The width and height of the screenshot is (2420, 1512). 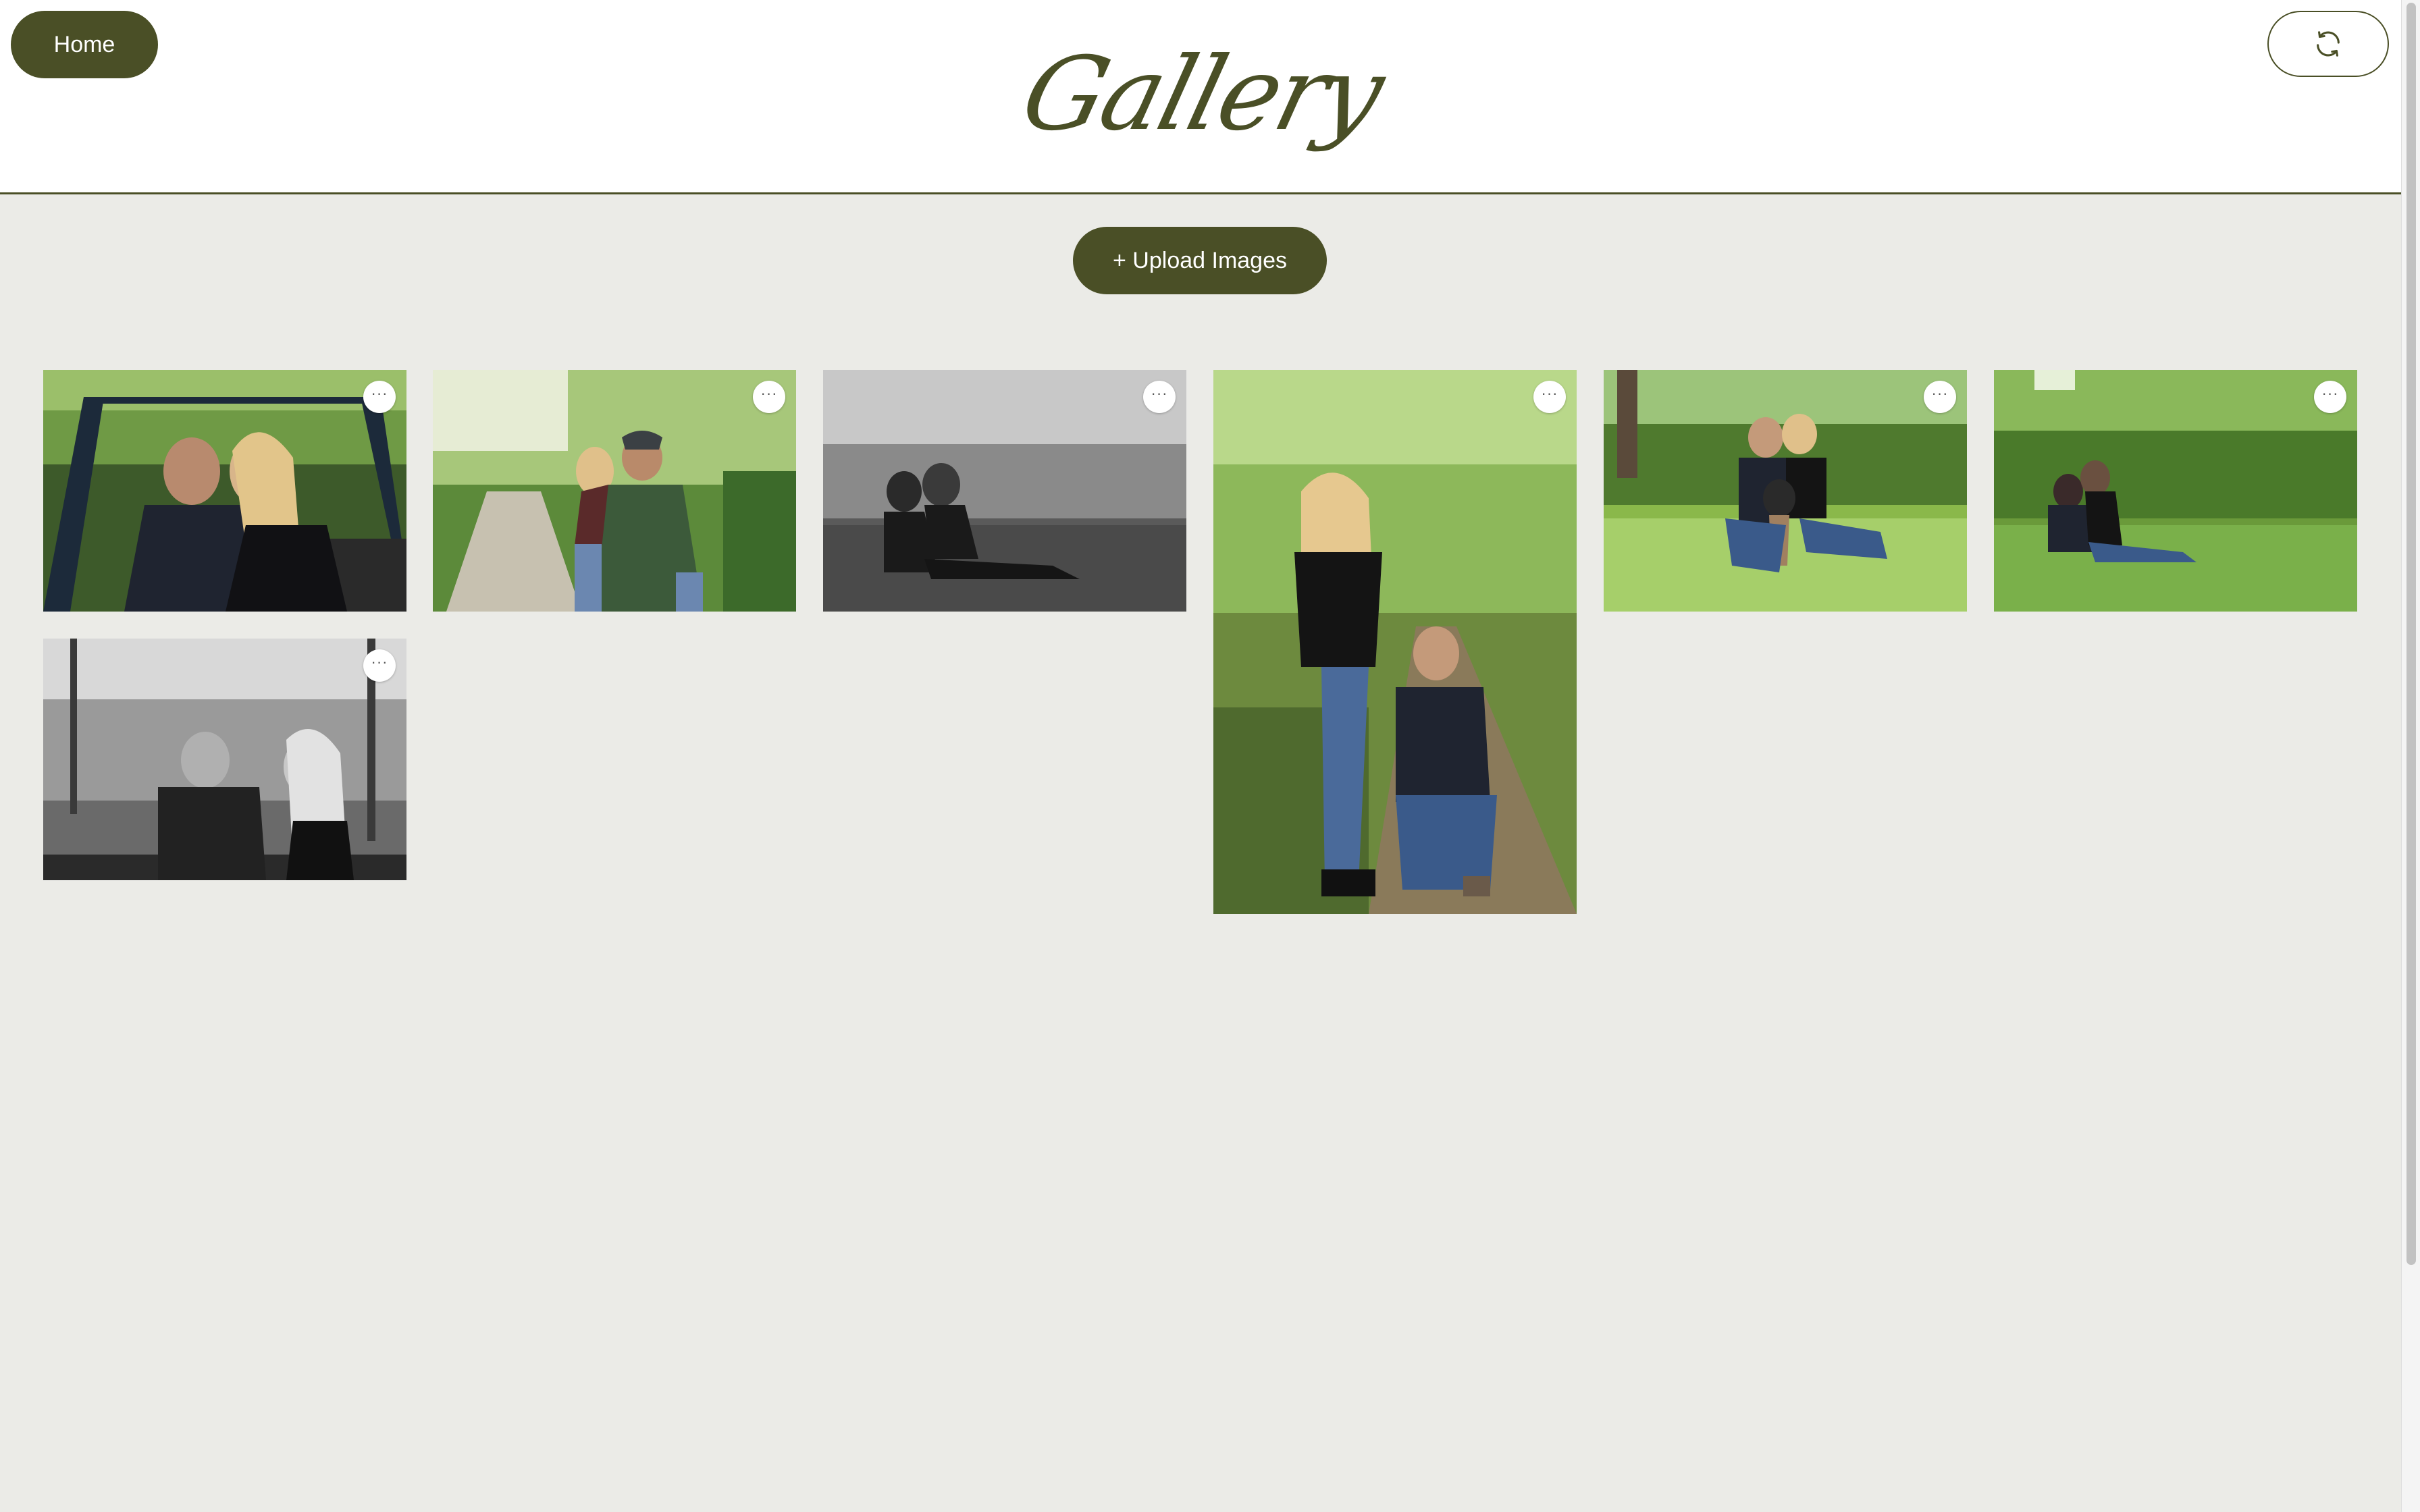 I want to click on home-button: Home, so click(x=84, y=44).